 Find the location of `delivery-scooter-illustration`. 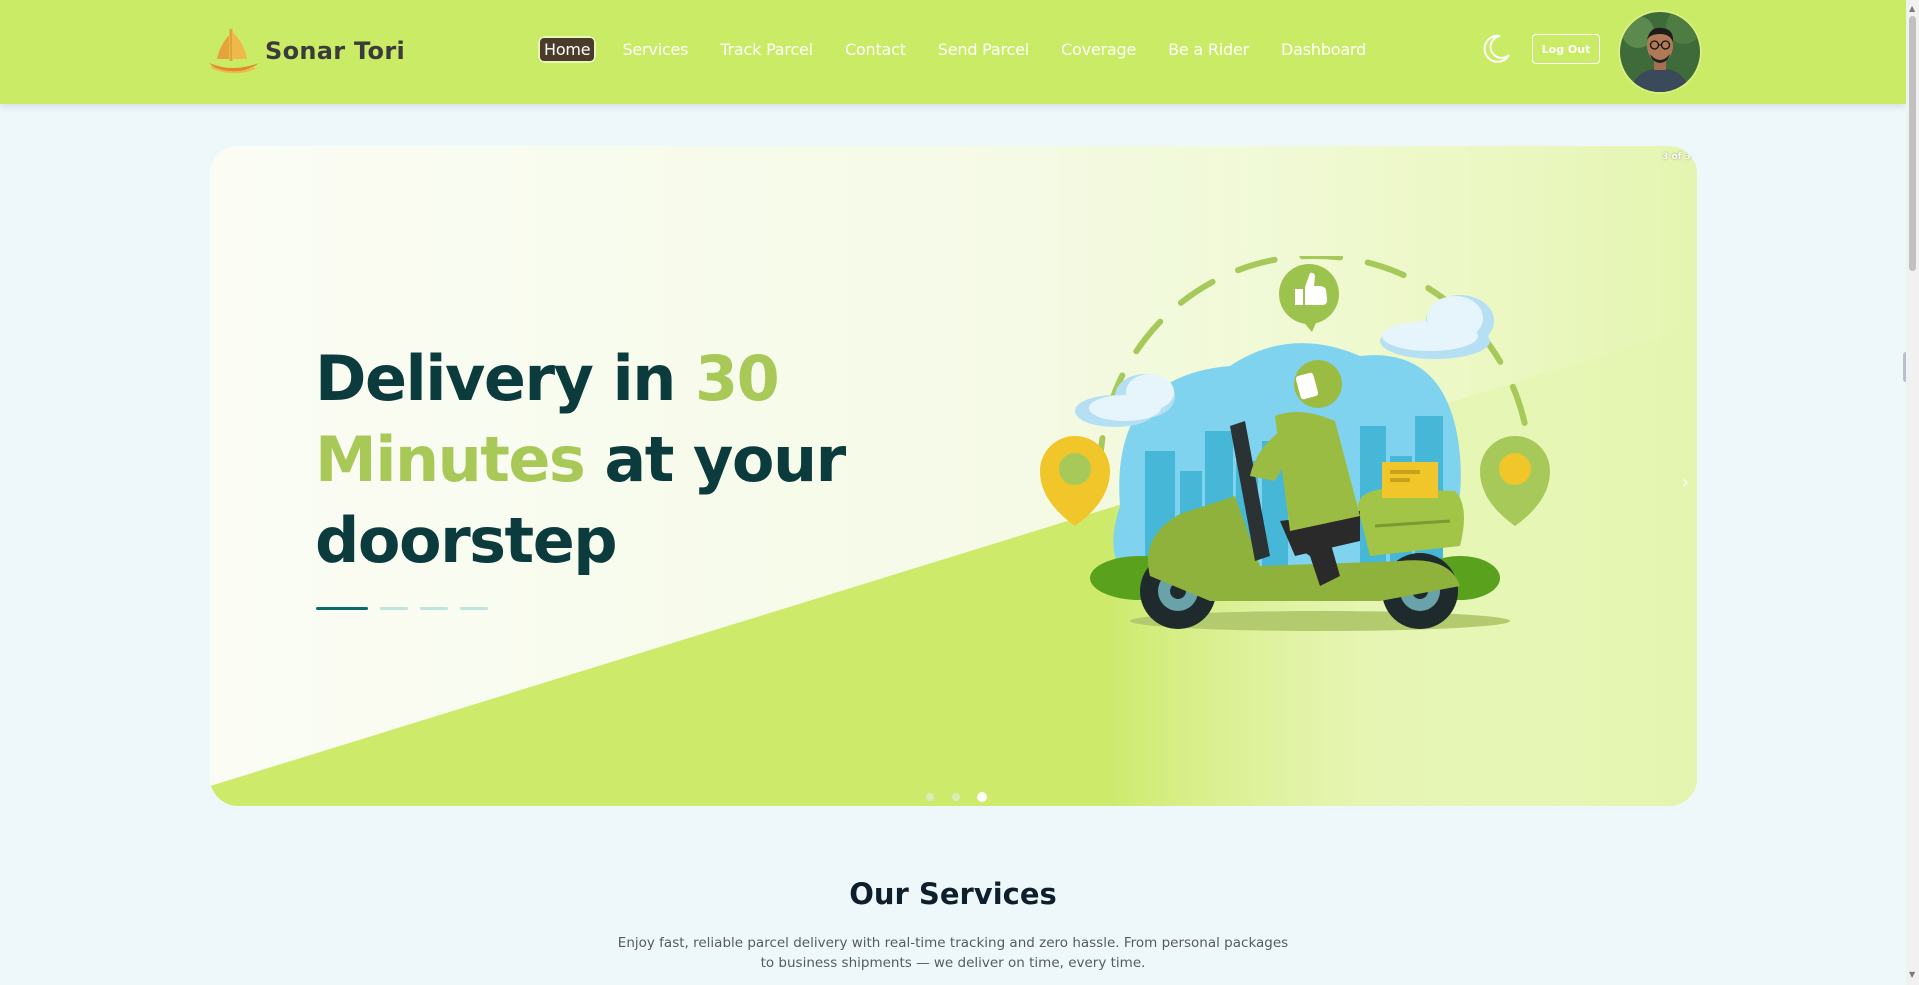

delivery-scooter-illustration is located at coordinates (1295, 443).